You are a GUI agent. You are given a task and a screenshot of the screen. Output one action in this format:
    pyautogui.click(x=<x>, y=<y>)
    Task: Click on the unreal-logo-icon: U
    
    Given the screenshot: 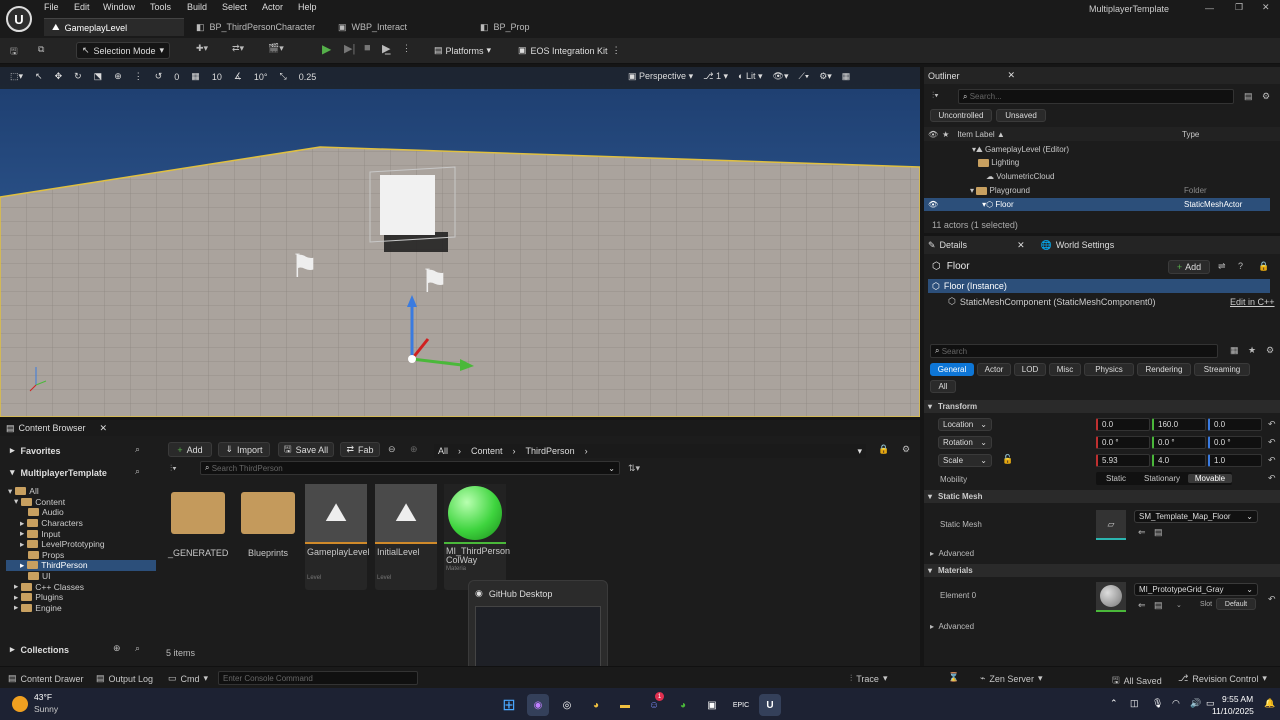 What is the action you would take?
    pyautogui.click(x=19, y=19)
    